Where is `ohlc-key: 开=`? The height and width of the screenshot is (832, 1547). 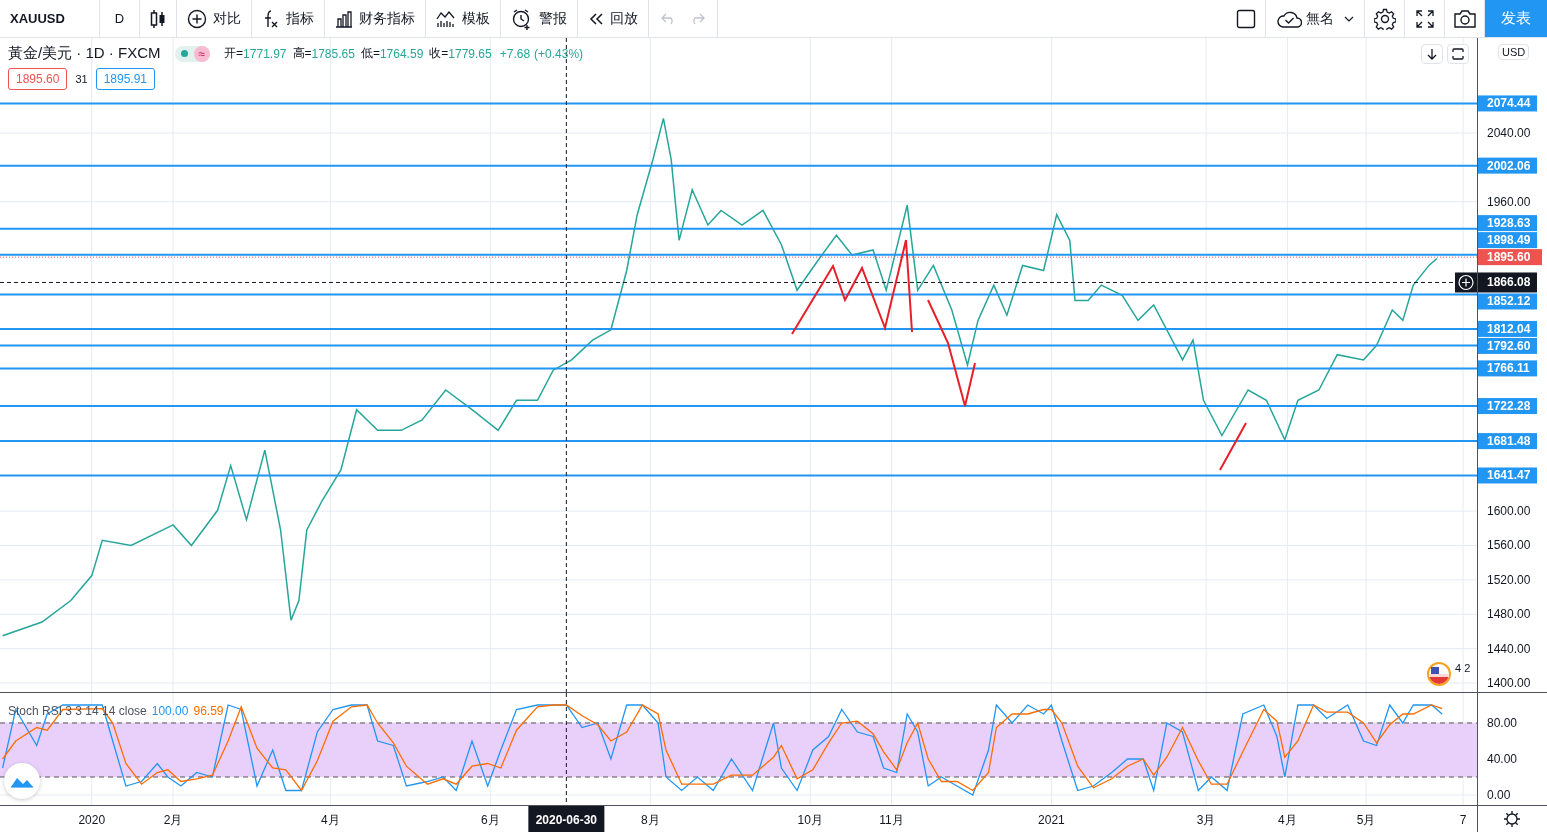 ohlc-key: 开= is located at coordinates (234, 53).